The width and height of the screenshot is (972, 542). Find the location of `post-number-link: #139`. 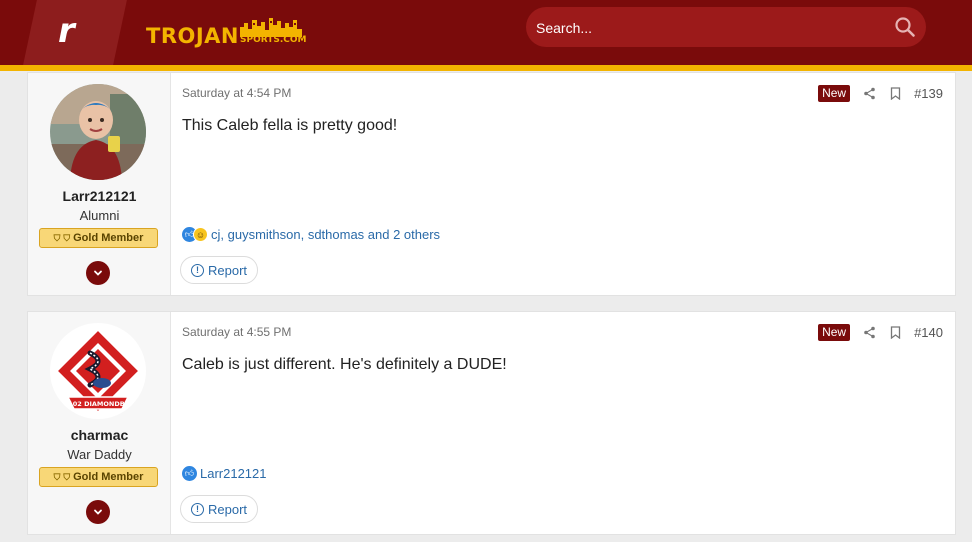

post-number-link: #139 is located at coordinates (928, 93).